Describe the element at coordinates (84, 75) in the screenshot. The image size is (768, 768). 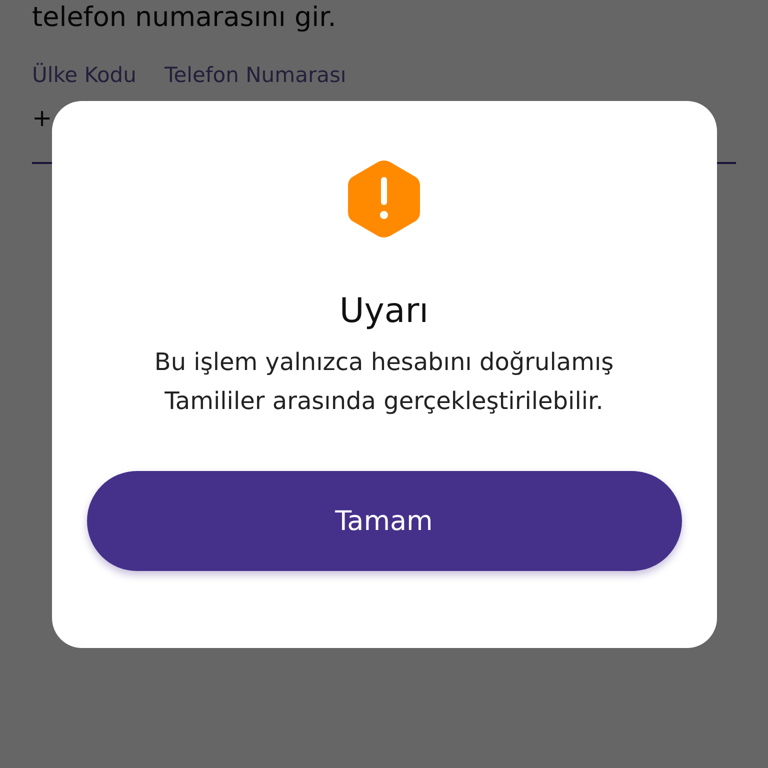
I see `country-code-label: Ülke Kodu` at that location.